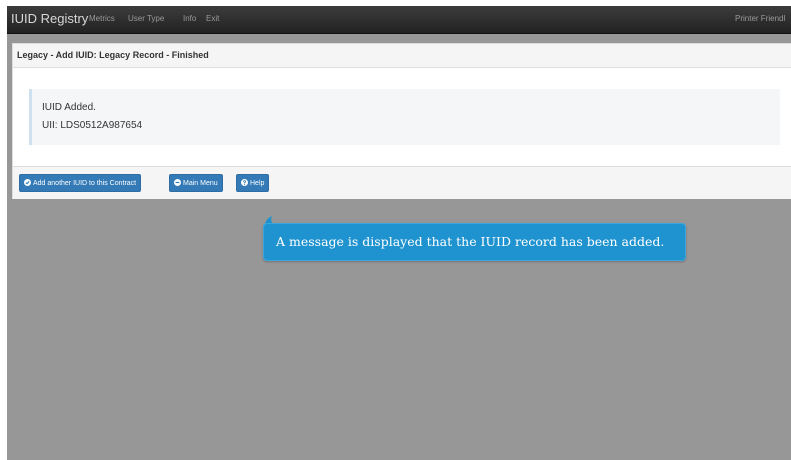 Image resolution: width=791 pixels, height=460 pixels. I want to click on success-message: IUID Added. UII: LDS0512A987654, so click(404, 117).